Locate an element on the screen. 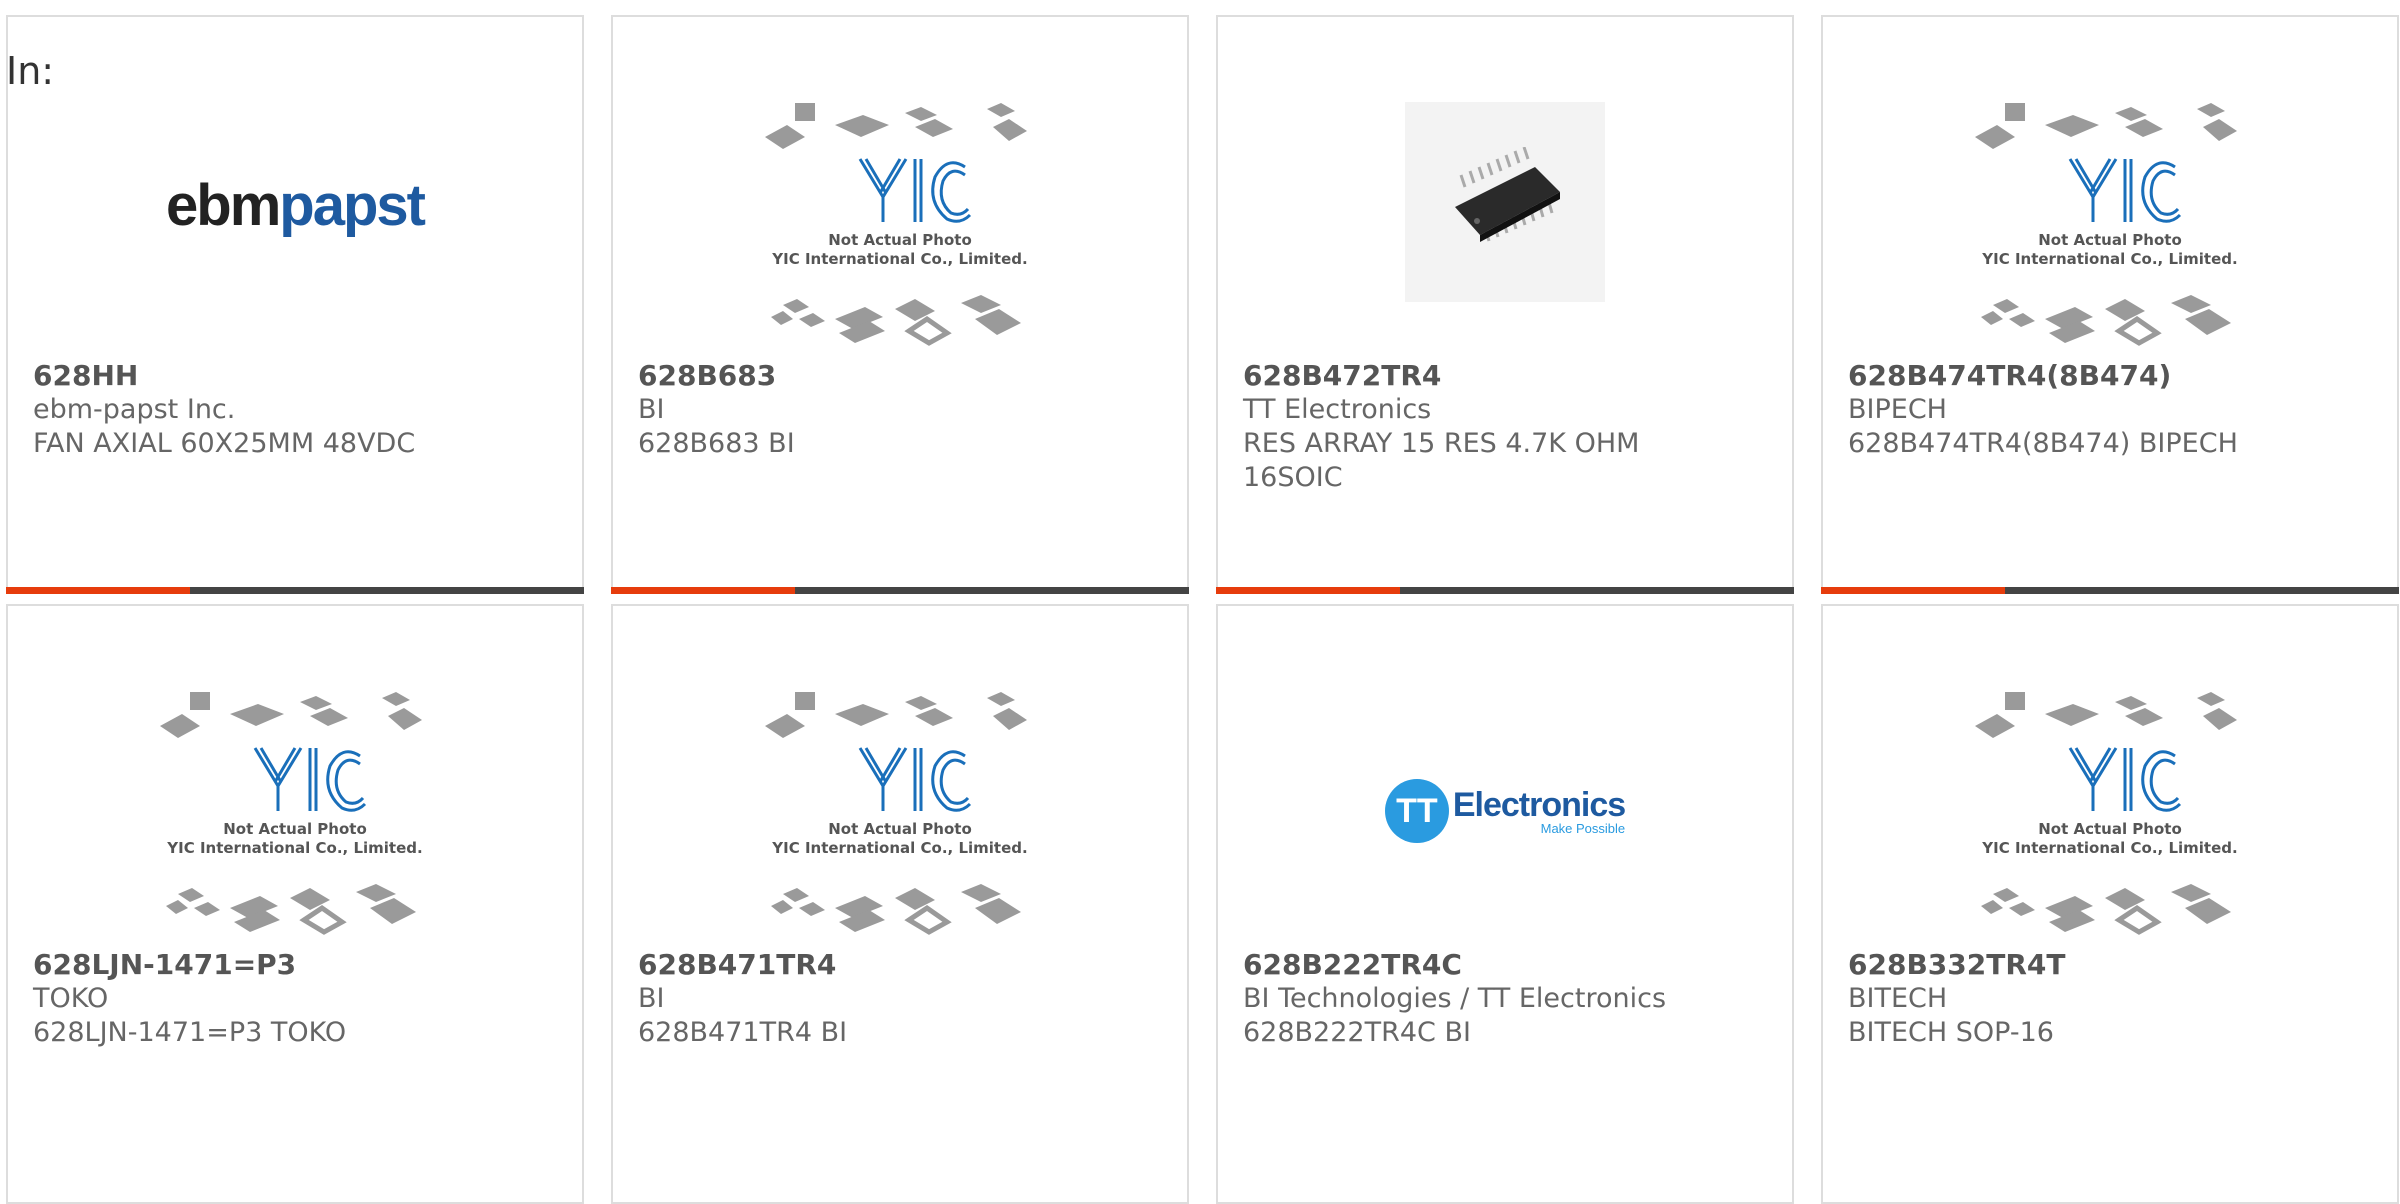  tt-wordmark: Electronics Make Possible is located at coordinates (1539, 811).